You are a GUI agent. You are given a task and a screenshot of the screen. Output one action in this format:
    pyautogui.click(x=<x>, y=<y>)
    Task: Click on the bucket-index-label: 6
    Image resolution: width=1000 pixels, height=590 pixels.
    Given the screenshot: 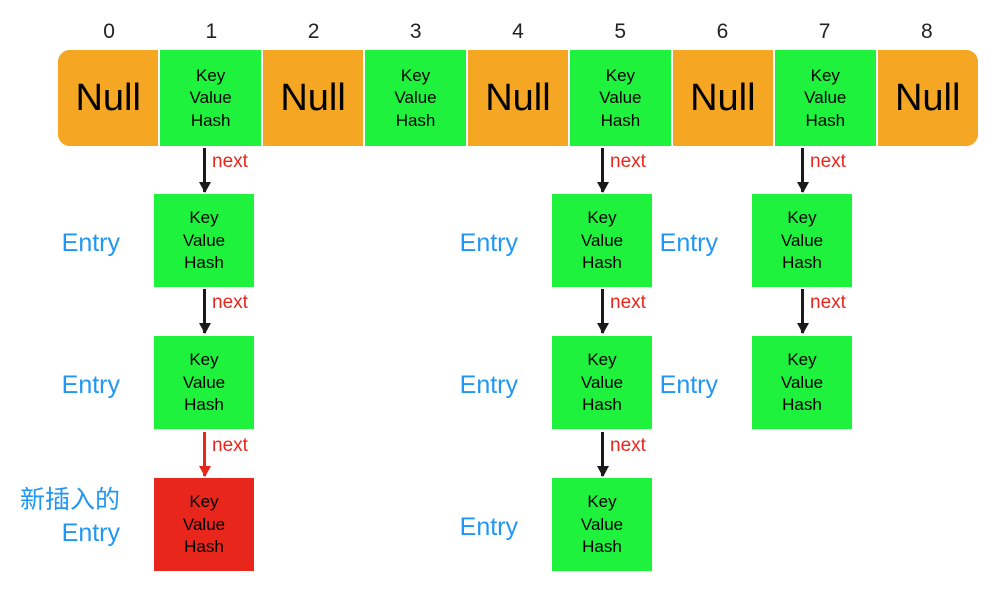 What is the action you would take?
    pyautogui.click(x=722, y=31)
    